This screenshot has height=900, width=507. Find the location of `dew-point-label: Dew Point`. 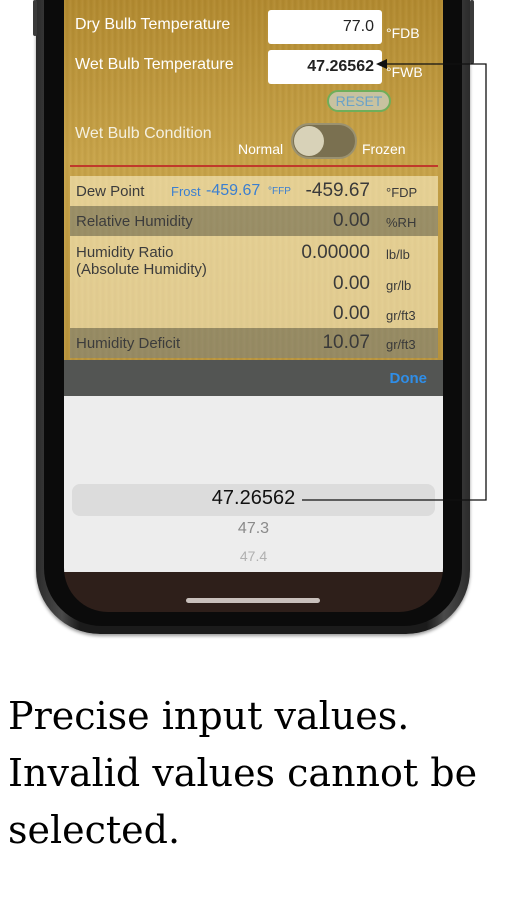

dew-point-label: Dew Point is located at coordinates (110, 191).